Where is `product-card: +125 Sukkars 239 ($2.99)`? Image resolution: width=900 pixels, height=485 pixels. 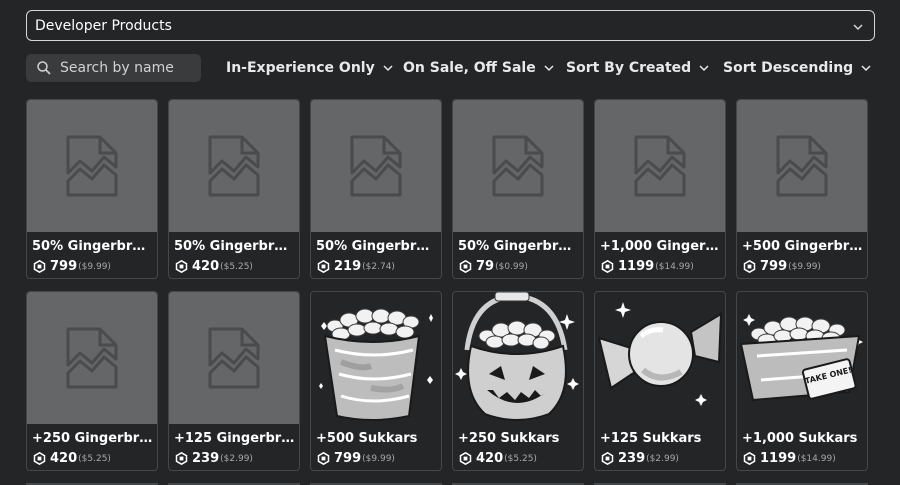
product-card: +125 Sukkars 239 ($2.99) is located at coordinates (660, 381).